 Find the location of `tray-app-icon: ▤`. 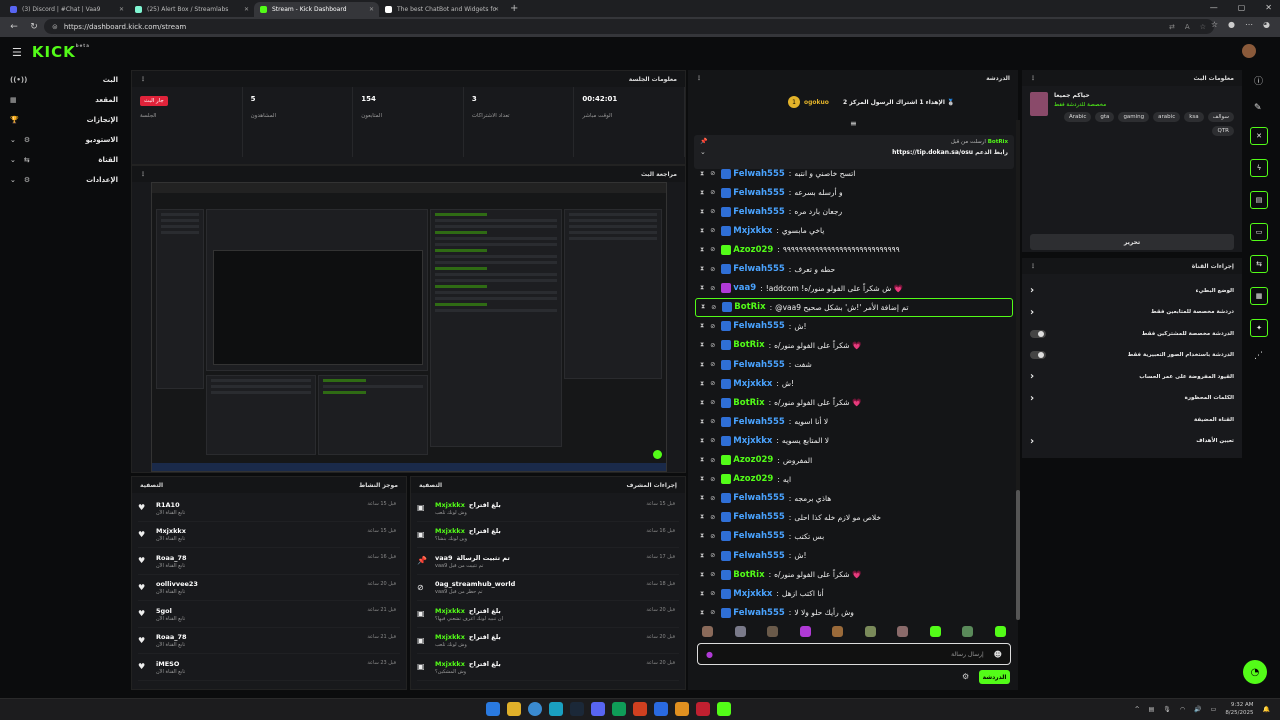

tray-app-icon: ▤ is located at coordinates (1152, 709).